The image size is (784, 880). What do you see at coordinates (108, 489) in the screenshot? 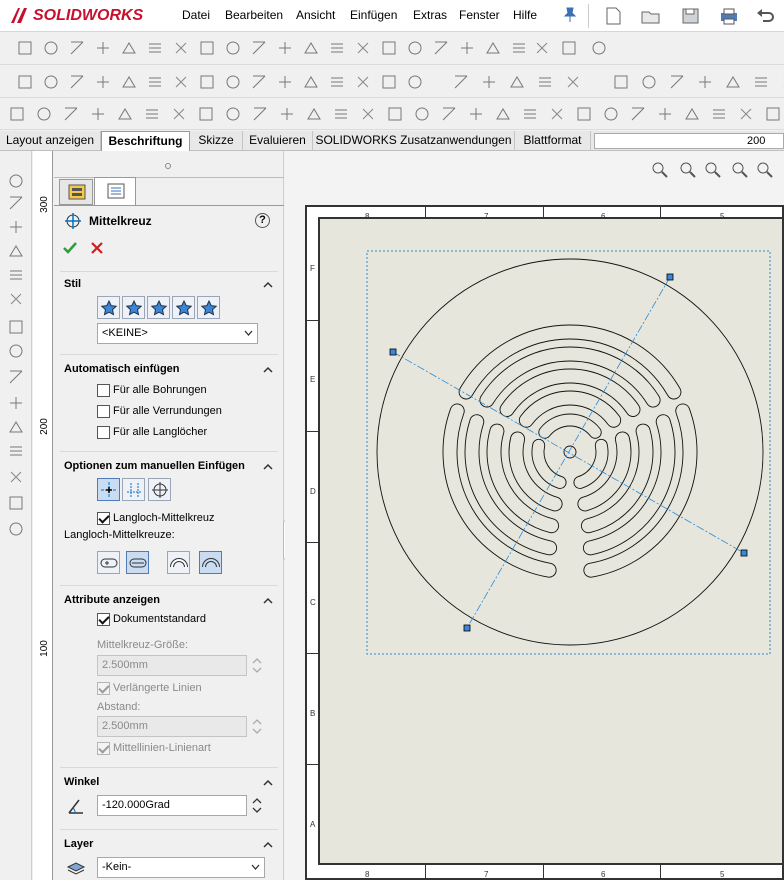
I see `single-center-mark-button` at bounding box center [108, 489].